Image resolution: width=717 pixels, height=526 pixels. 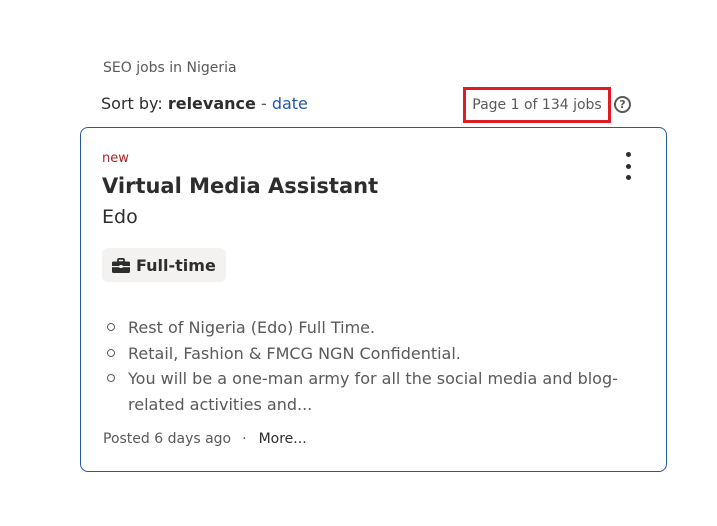 I want to click on job-type-label: Full-time, so click(x=176, y=265).